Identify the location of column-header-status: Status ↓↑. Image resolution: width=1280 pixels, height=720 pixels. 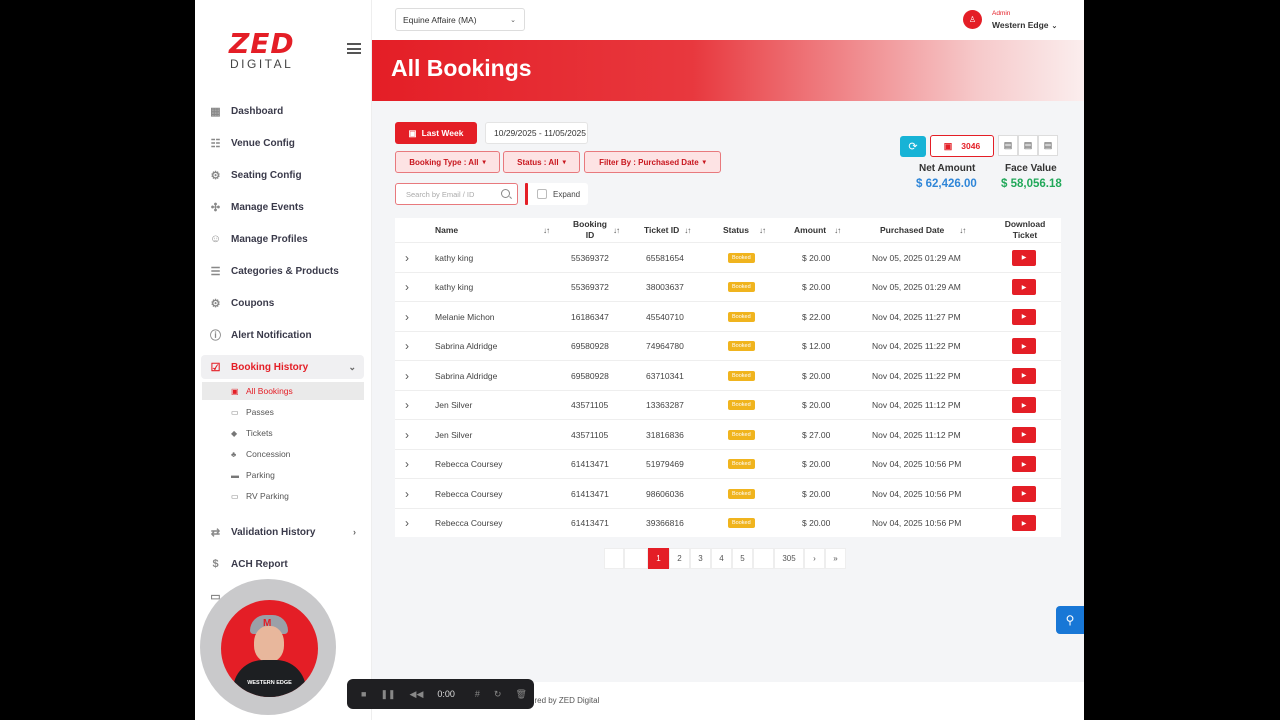
(744, 230).